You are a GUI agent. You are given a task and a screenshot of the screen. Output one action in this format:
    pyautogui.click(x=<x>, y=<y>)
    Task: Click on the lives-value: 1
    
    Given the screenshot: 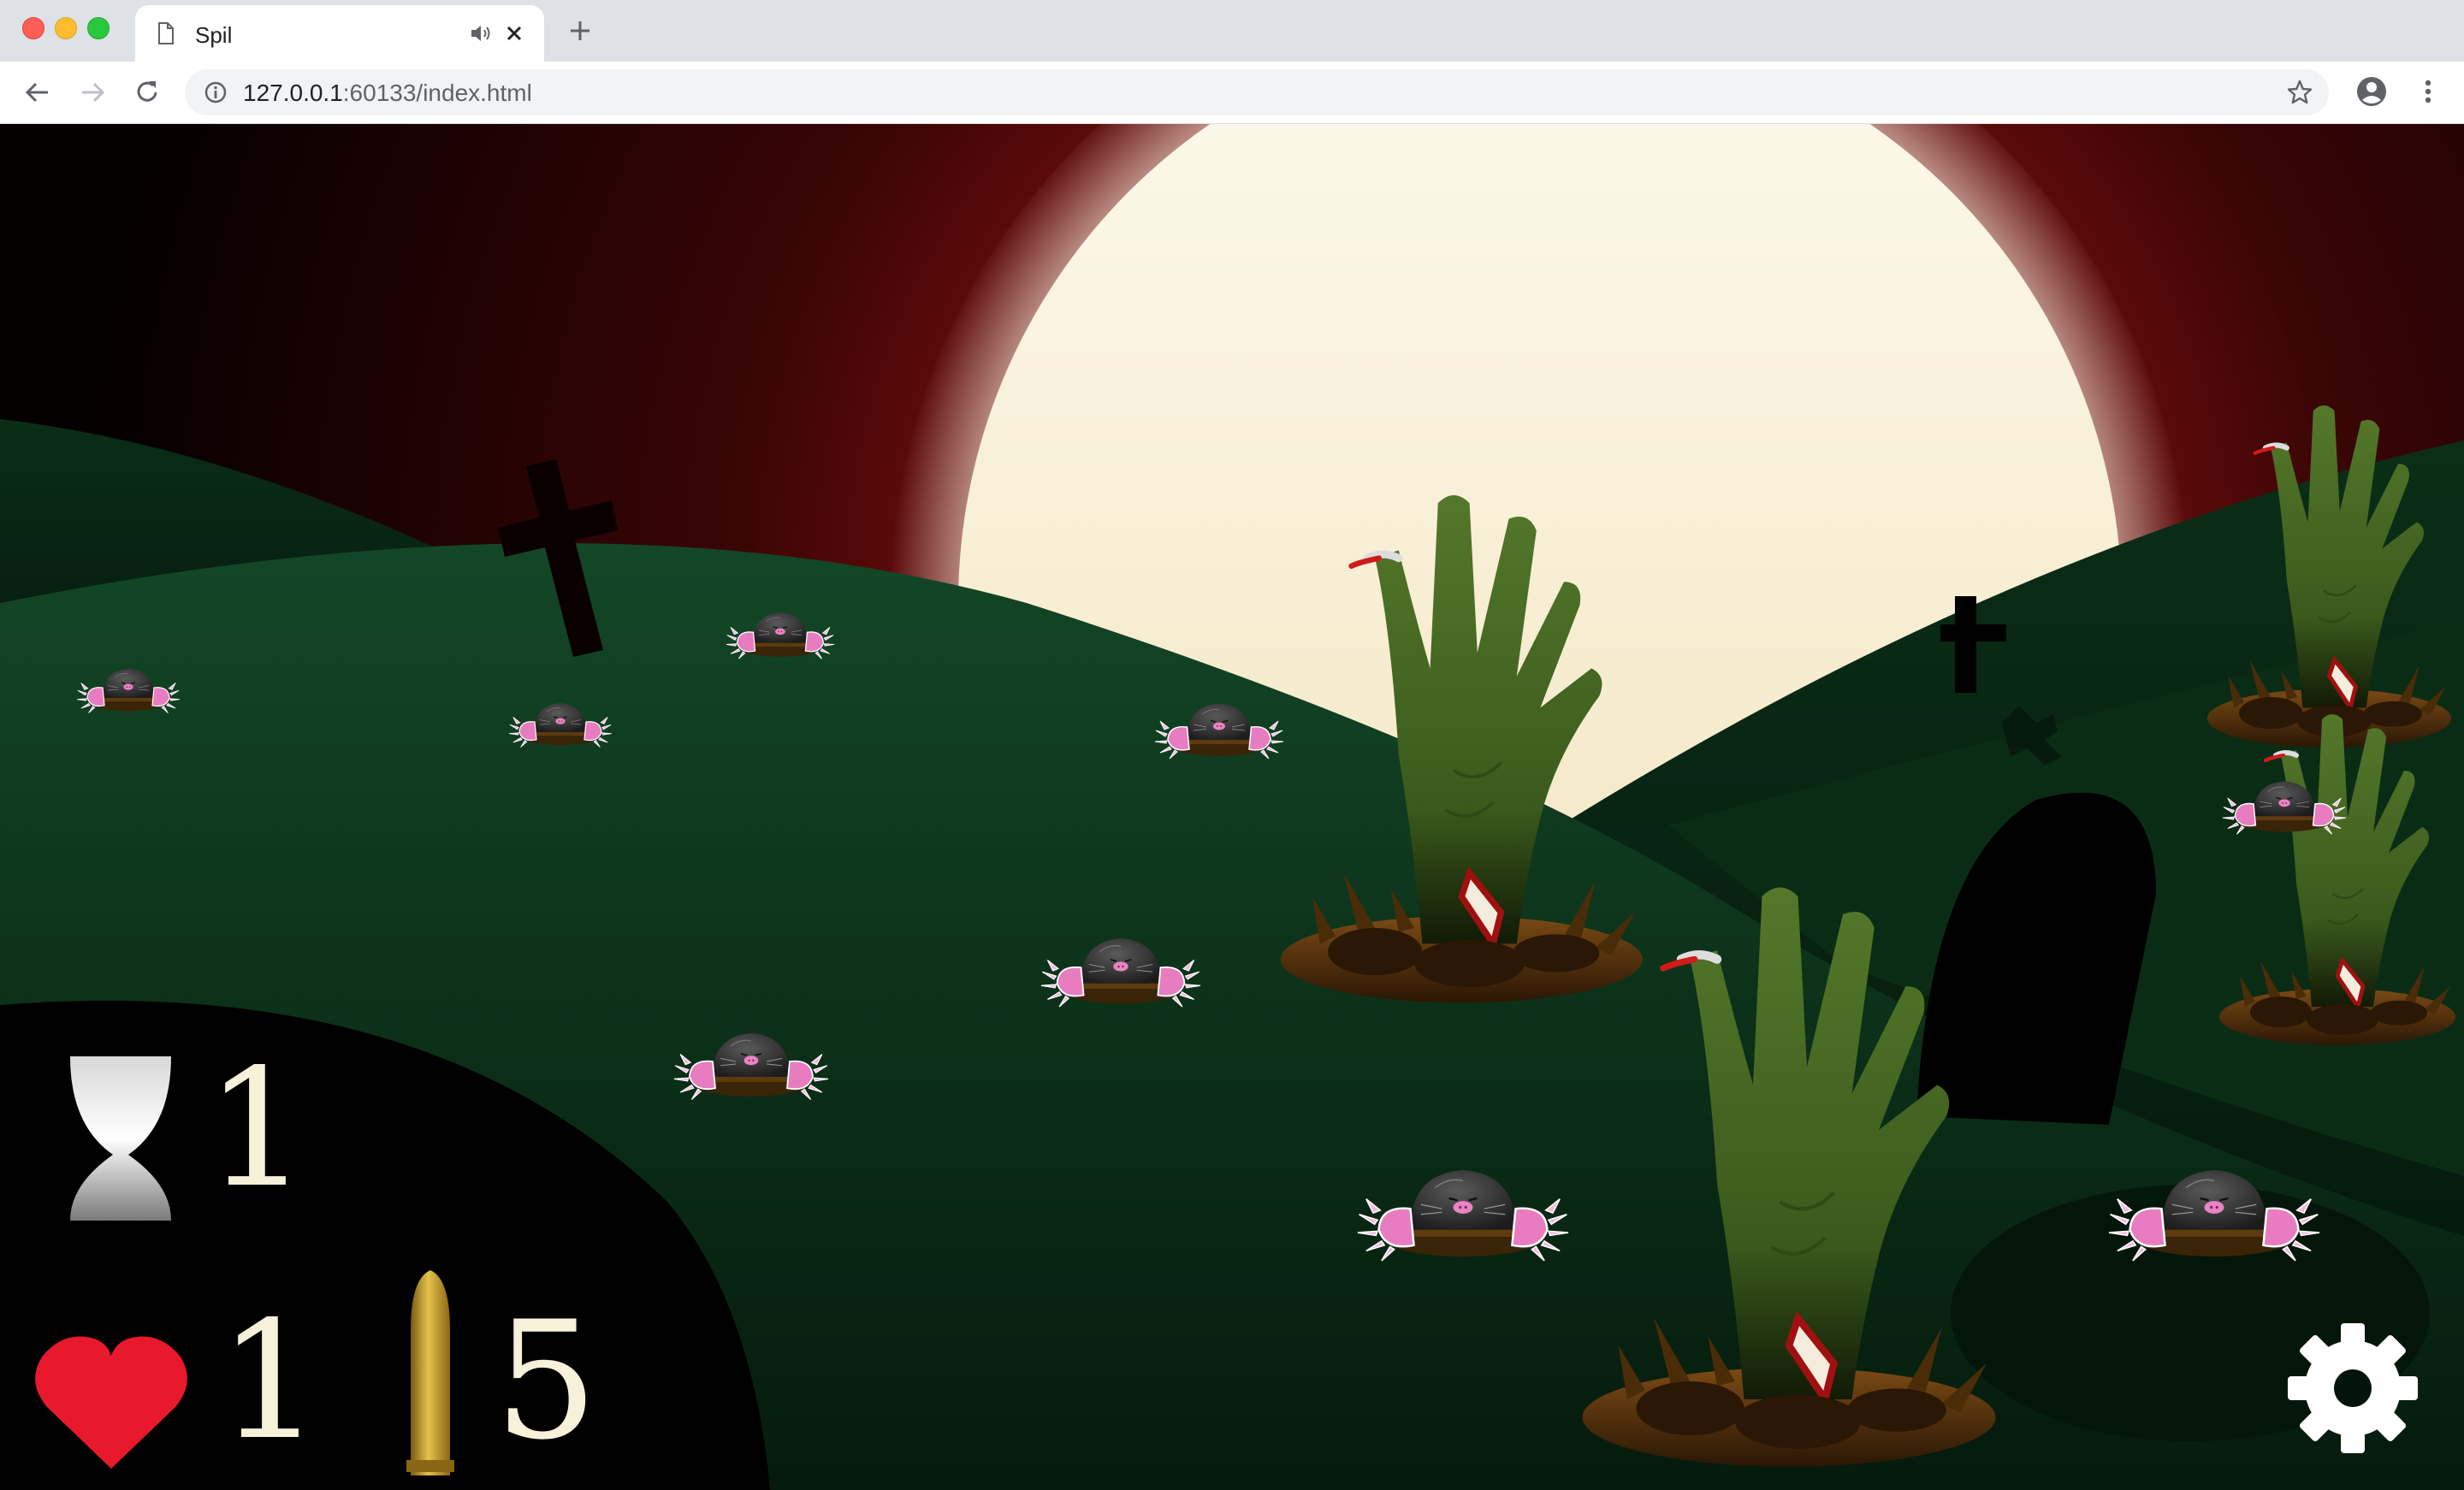 What is the action you would take?
    pyautogui.click(x=270, y=1381)
    